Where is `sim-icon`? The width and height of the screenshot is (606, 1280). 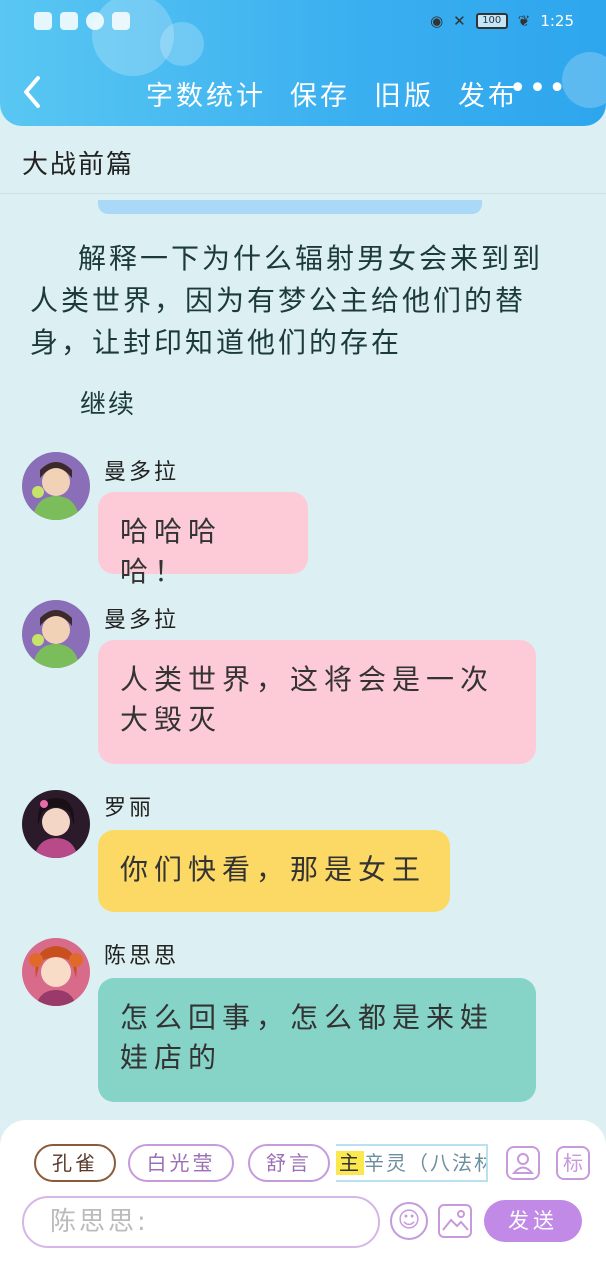 sim-icon is located at coordinates (43, 21).